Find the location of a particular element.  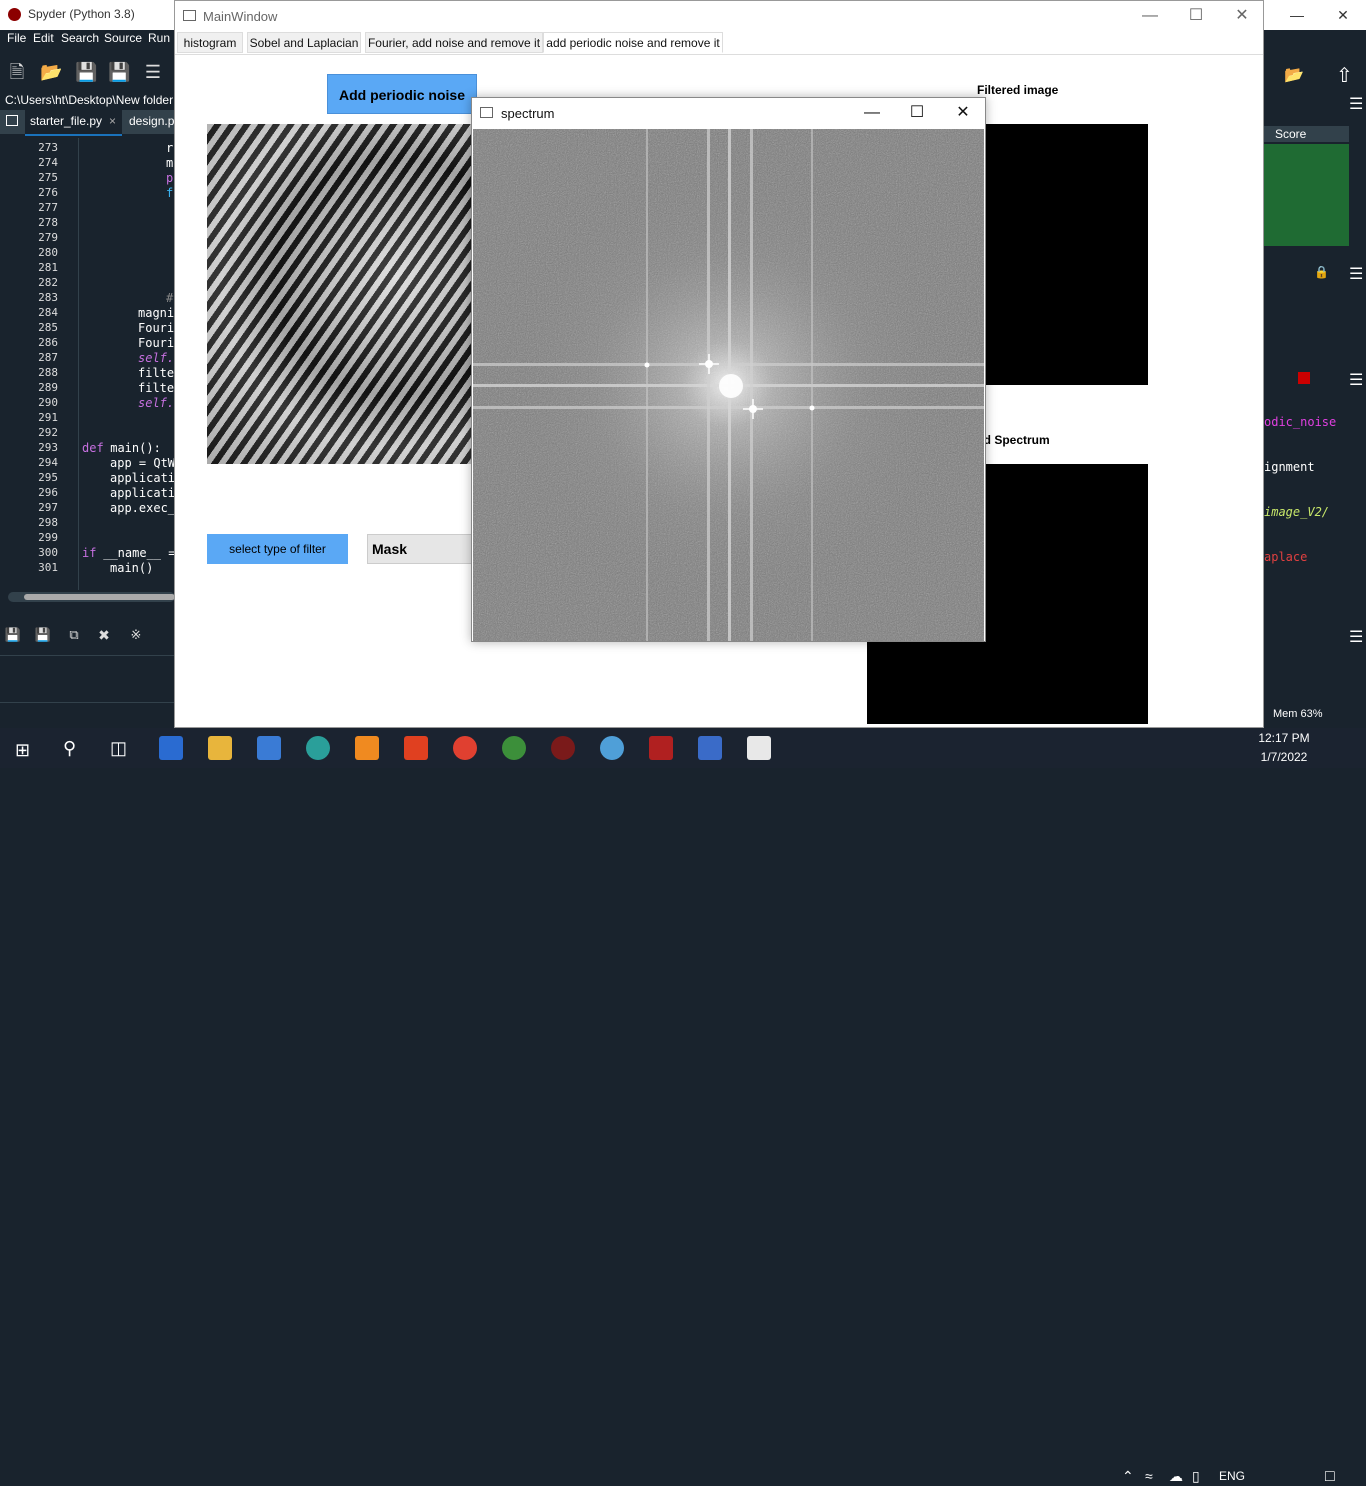

mail-icon is located at coordinates (269, 748).